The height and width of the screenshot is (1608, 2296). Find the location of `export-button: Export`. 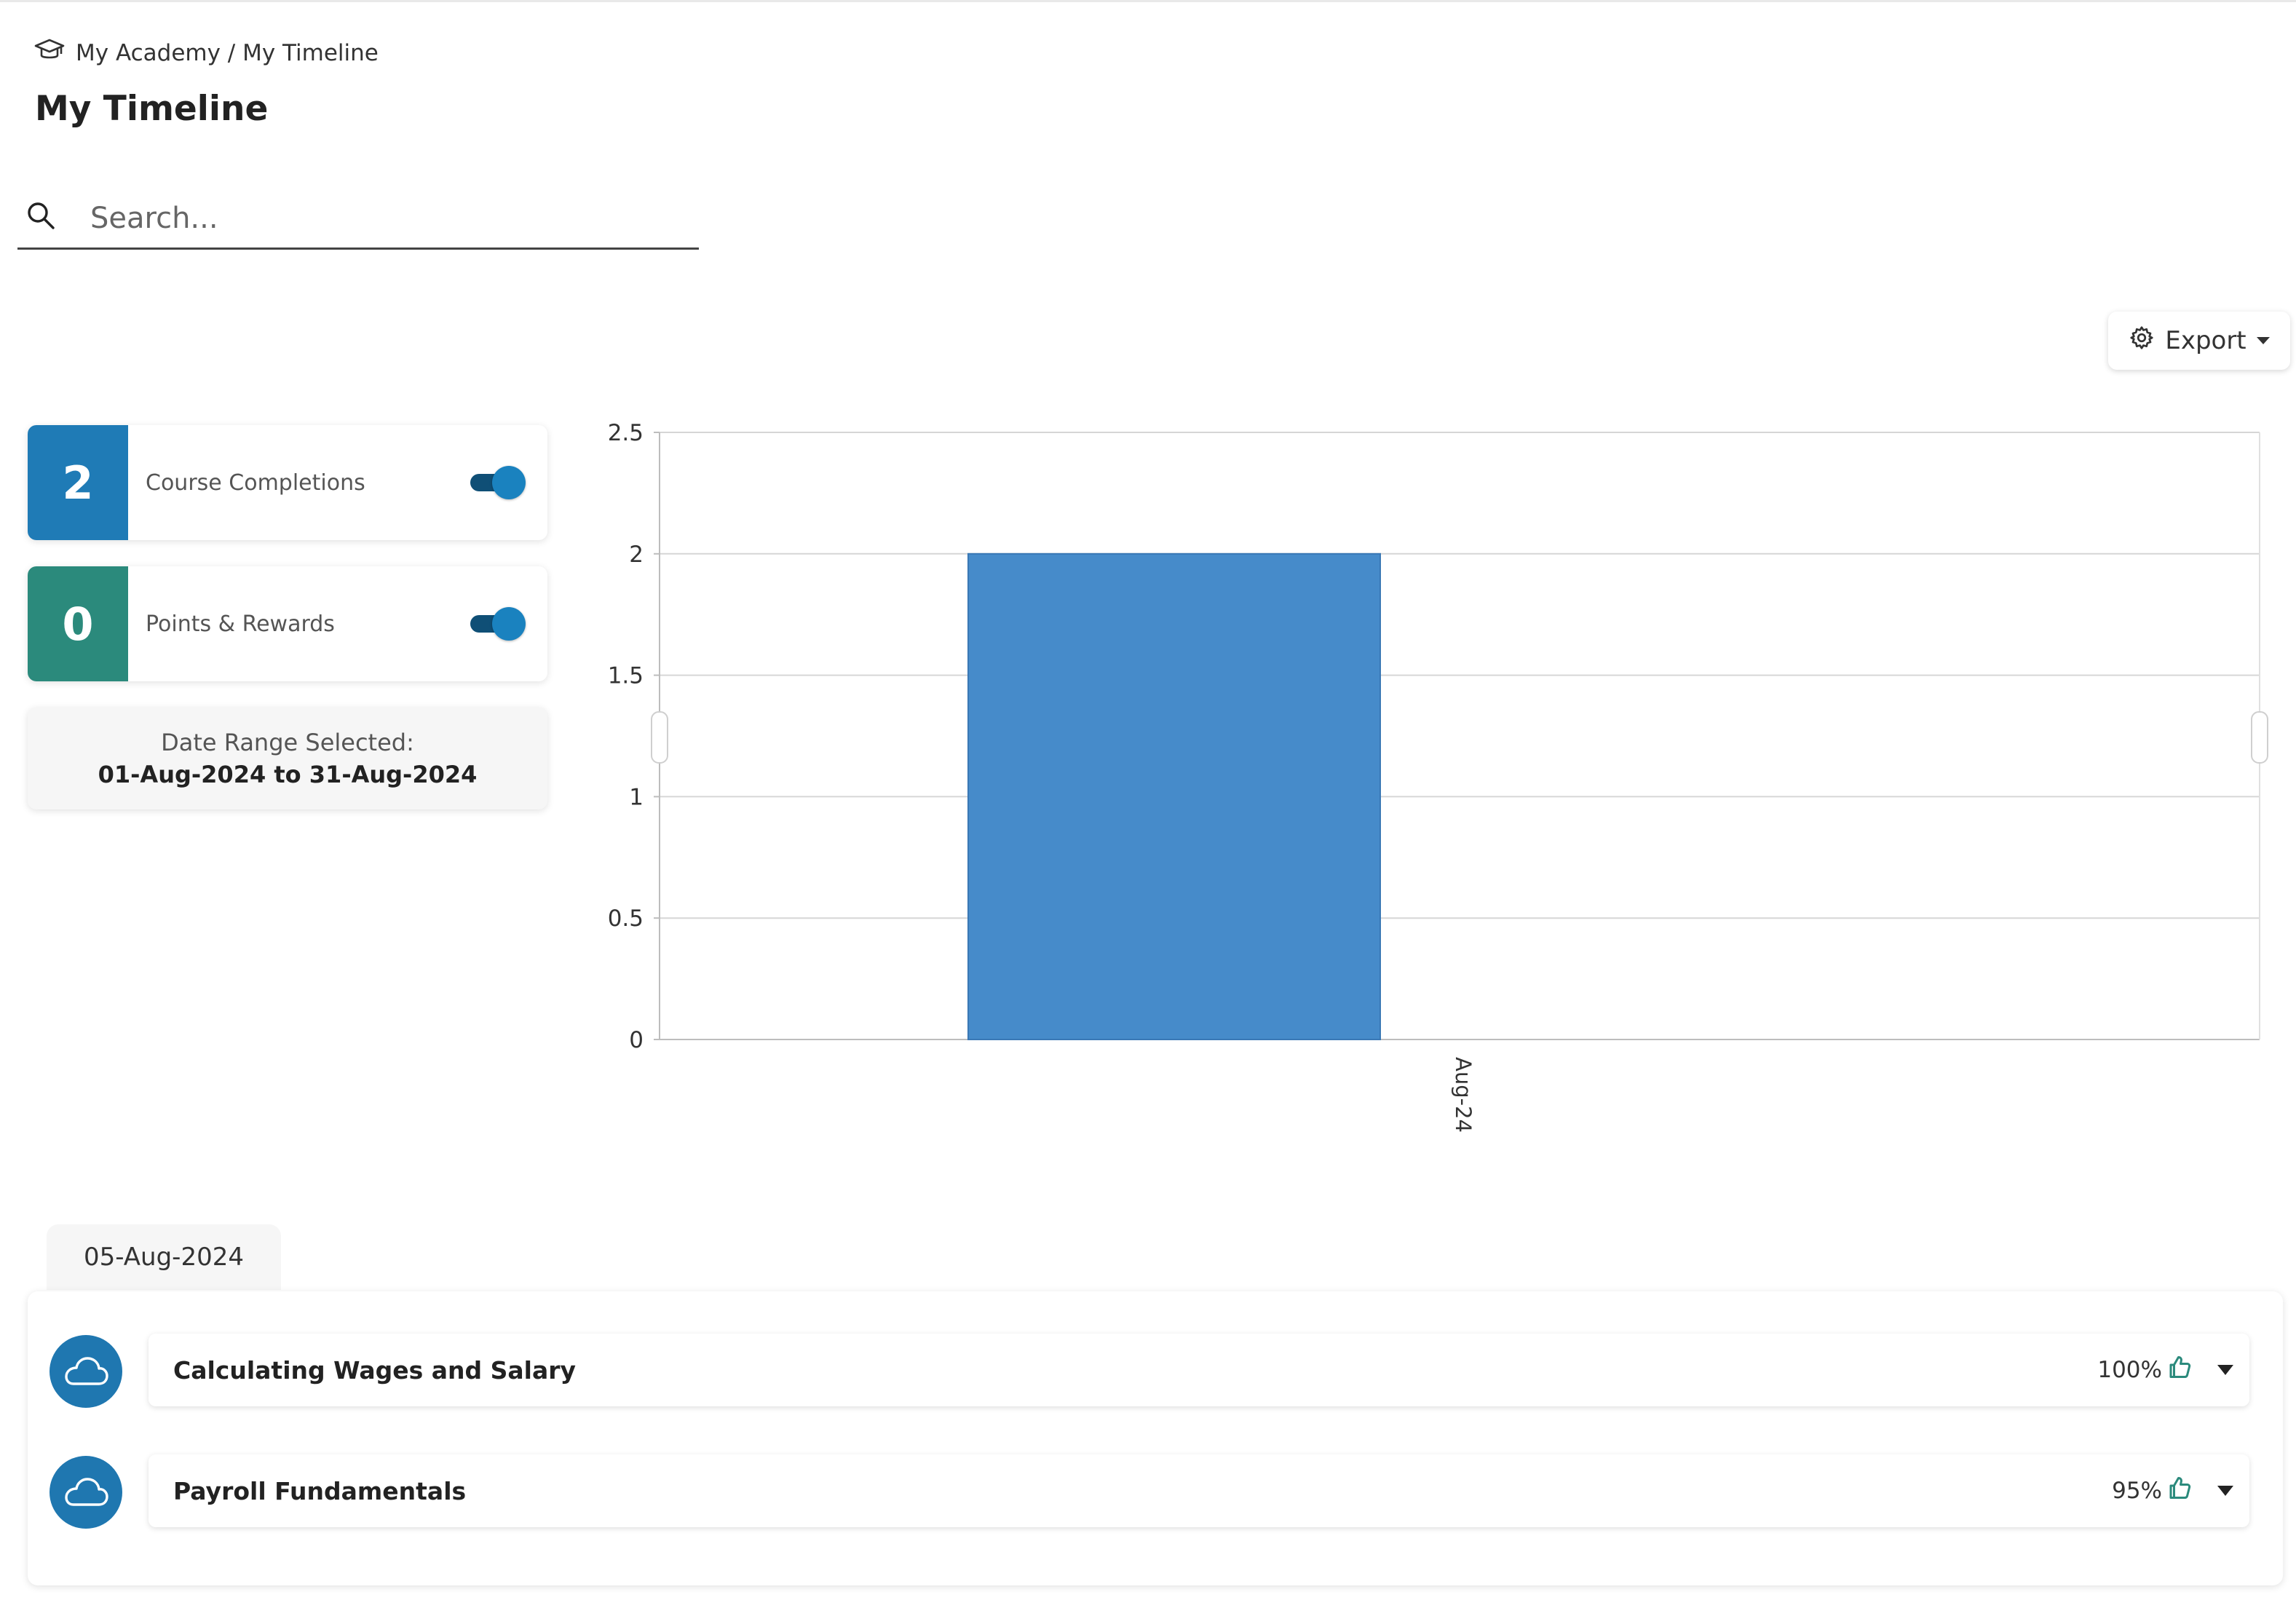

export-button: Export is located at coordinates (2199, 341).